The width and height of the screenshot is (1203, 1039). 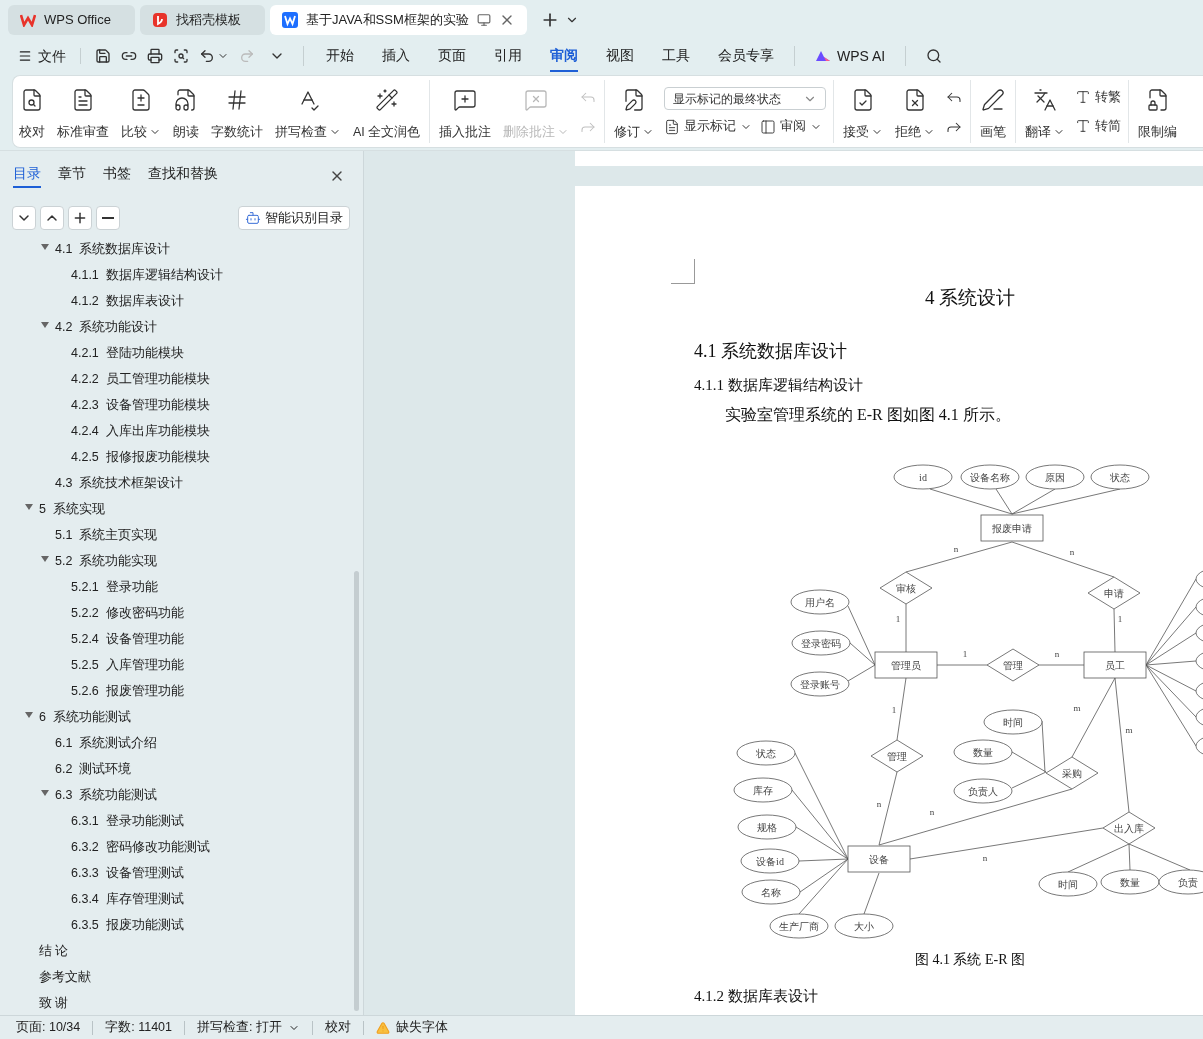 I want to click on toc-item: 6.3 系统功能测试, so click(x=106, y=795).